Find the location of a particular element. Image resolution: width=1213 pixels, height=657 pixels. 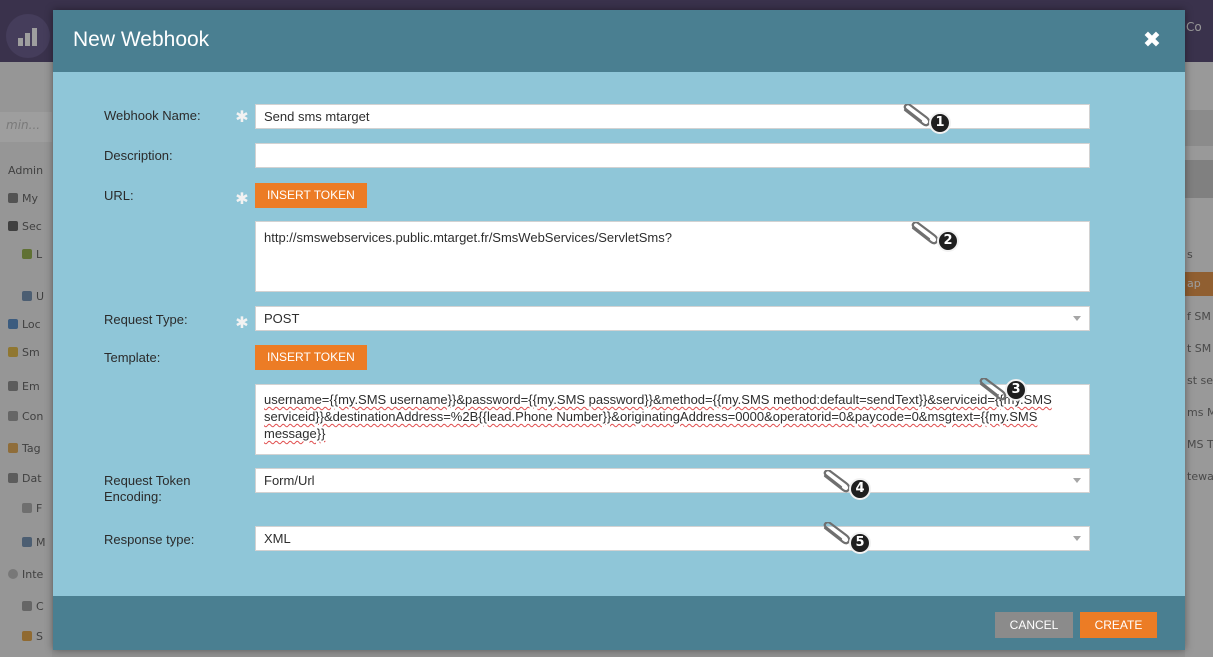

request-token-encoding-label: Request Token Encoding: is located at coordinates (147, 488).